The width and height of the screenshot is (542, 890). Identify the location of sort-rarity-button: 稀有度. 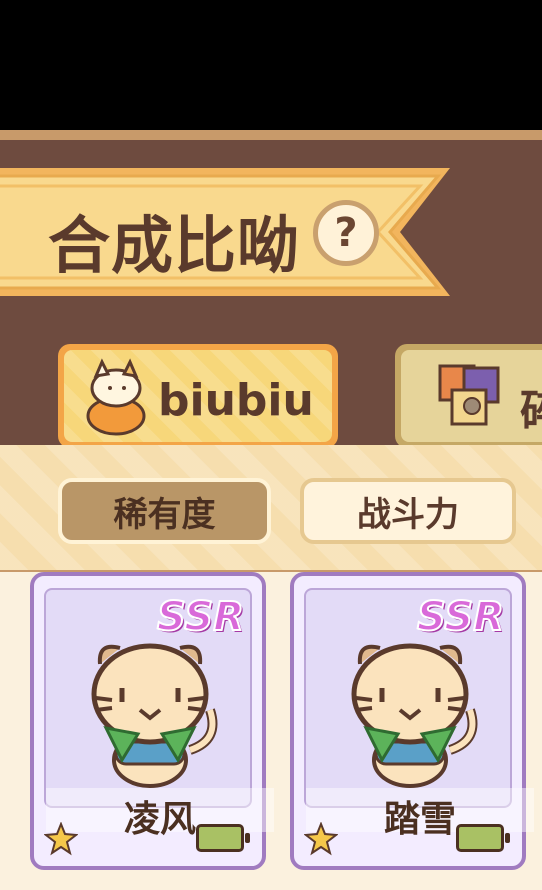
(164, 511).